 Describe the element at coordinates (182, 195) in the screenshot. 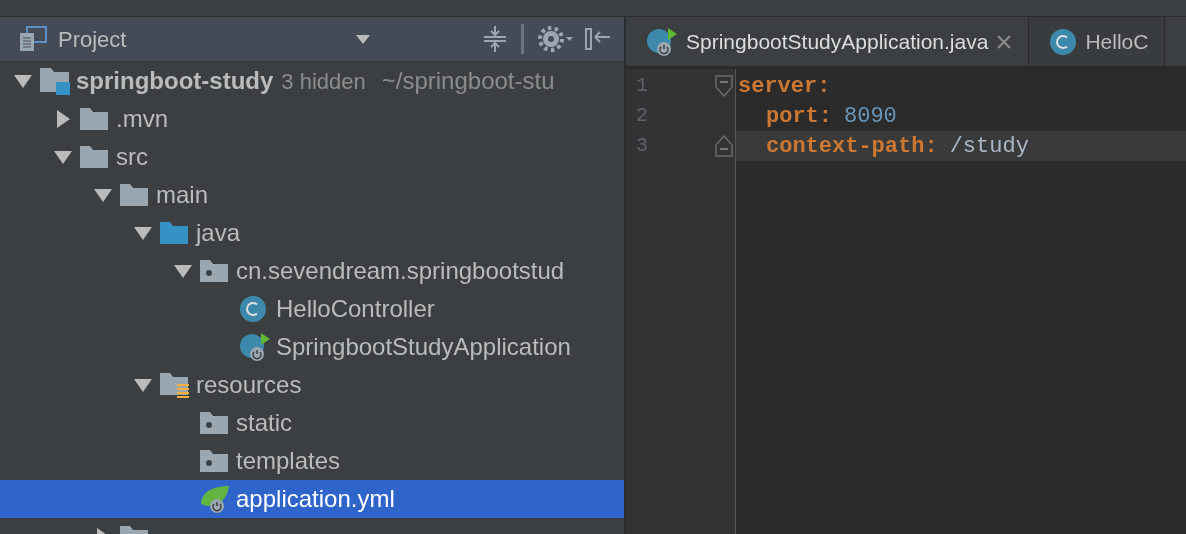

I see `tree-item-label: main` at that location.